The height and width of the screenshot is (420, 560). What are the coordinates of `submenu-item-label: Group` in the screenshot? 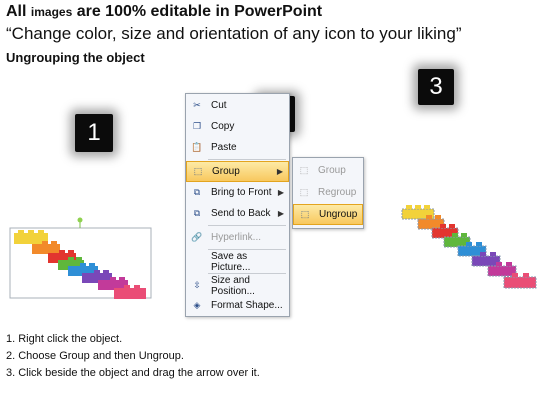 It's located at (332, 170).